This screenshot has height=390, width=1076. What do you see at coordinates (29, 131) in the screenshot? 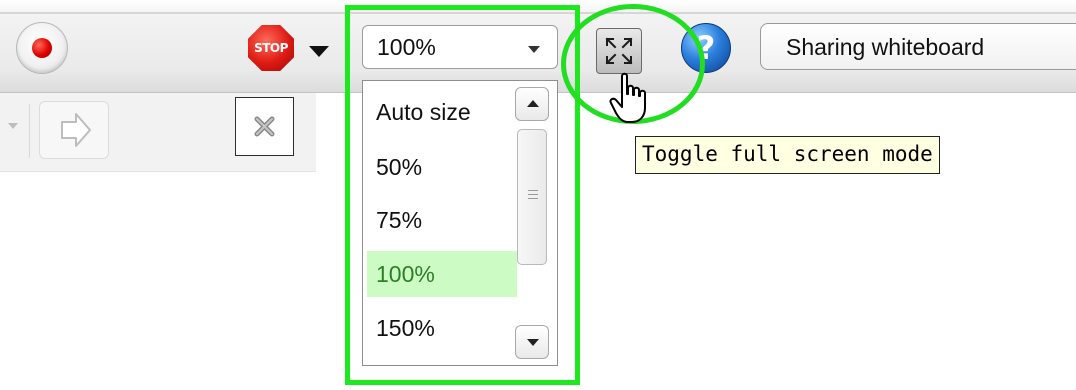
I see `divider` at bounding box center [29, 131].